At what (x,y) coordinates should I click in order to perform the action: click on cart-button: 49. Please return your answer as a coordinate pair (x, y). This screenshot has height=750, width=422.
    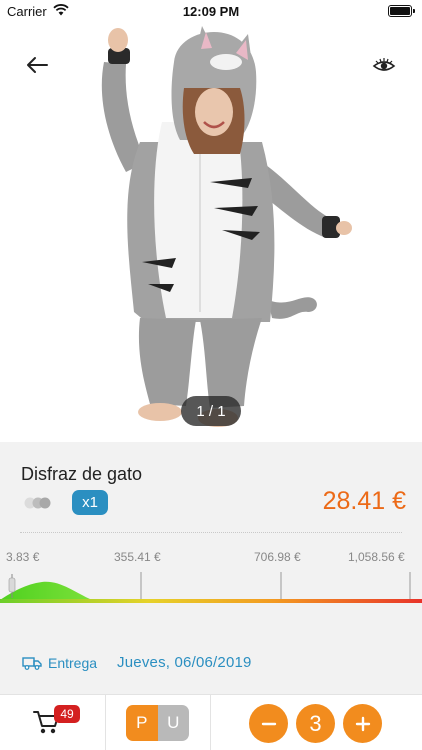
    Looking at the image, I should click on (53, 722).